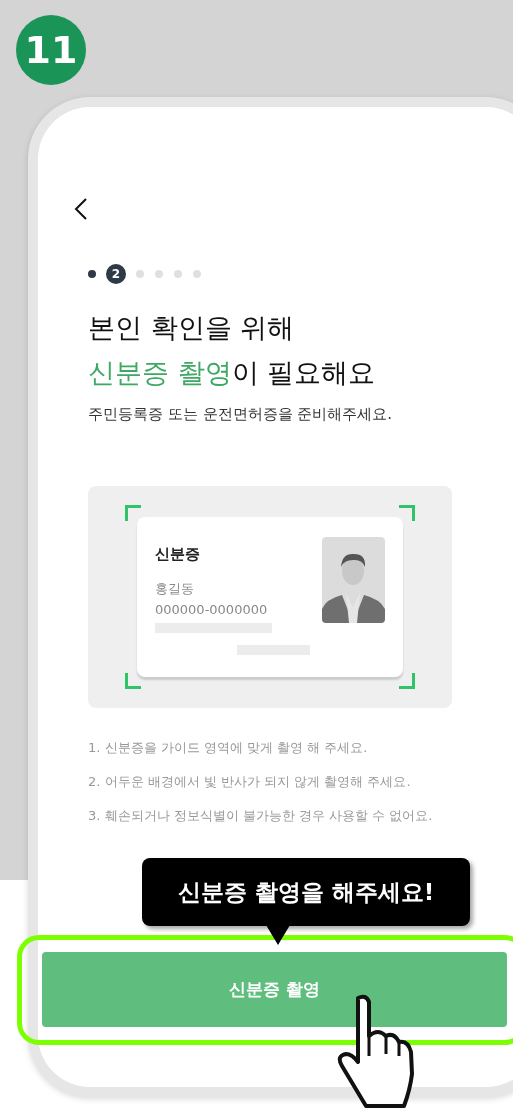 This screenshot has width=513, height=1111. Describe the element at coordinates (250, 782) in the screenshot. I see `guide-note: 2. 어두운 배경에서 빛 반사가 되지 않게 촬영해 주세요.` at that location.